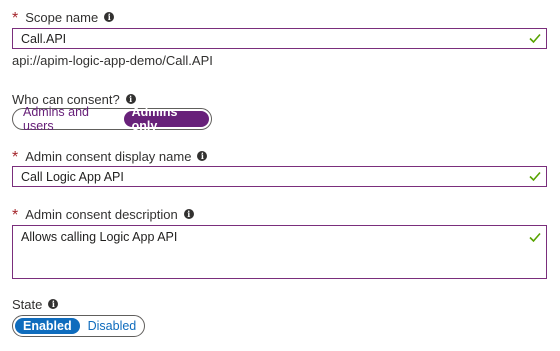 The width and height of the screenshot is (560, 351). Describe the element at coordinates (279, 176) in the screenshot. I see `admin-display-name-input: Call Logic App API` at that location.